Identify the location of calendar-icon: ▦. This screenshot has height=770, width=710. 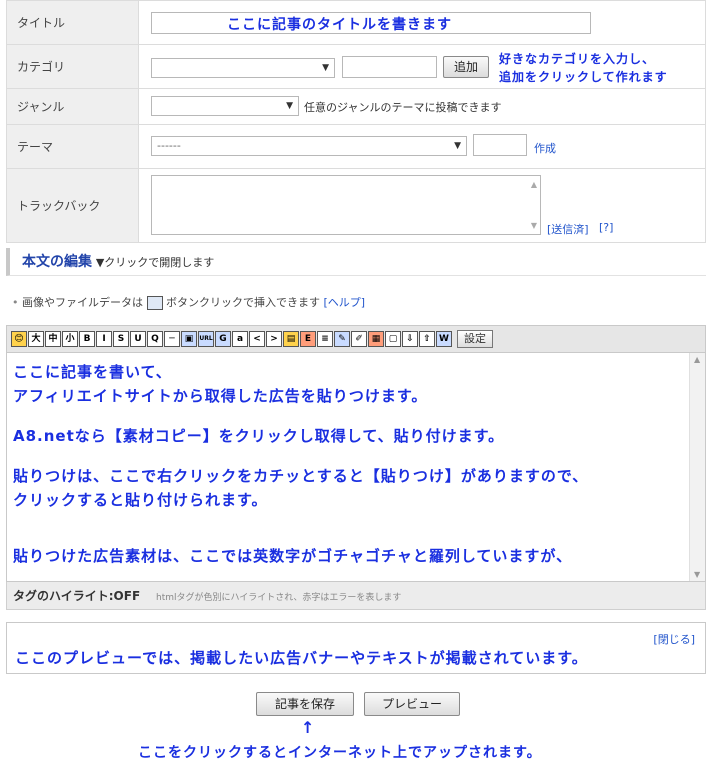
(376, 339).